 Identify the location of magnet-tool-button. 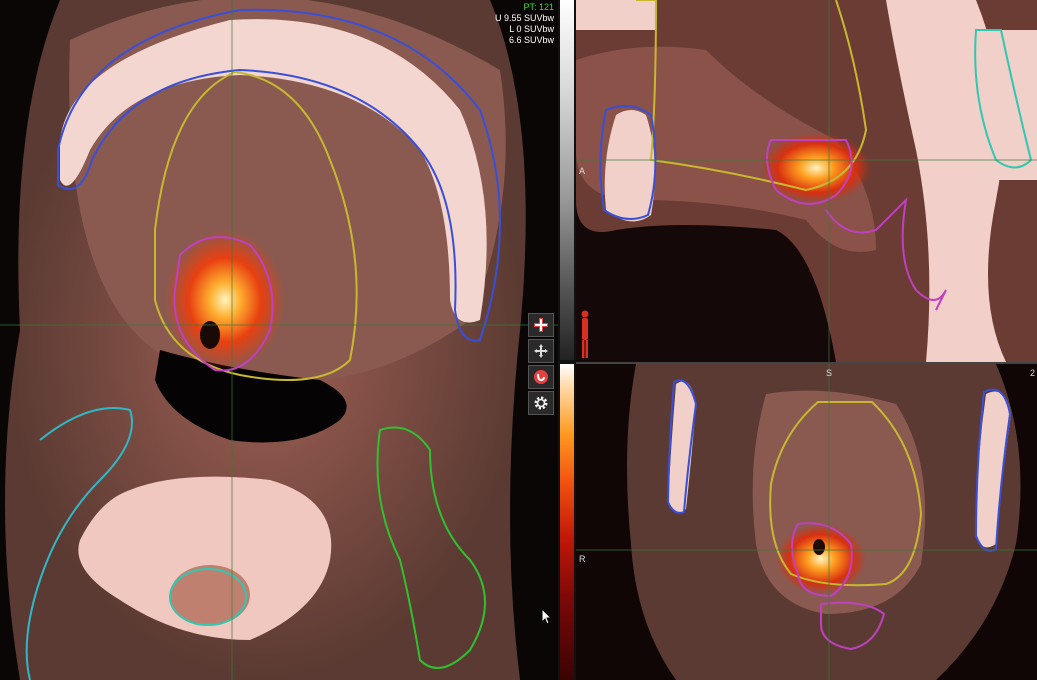
(541, 377).